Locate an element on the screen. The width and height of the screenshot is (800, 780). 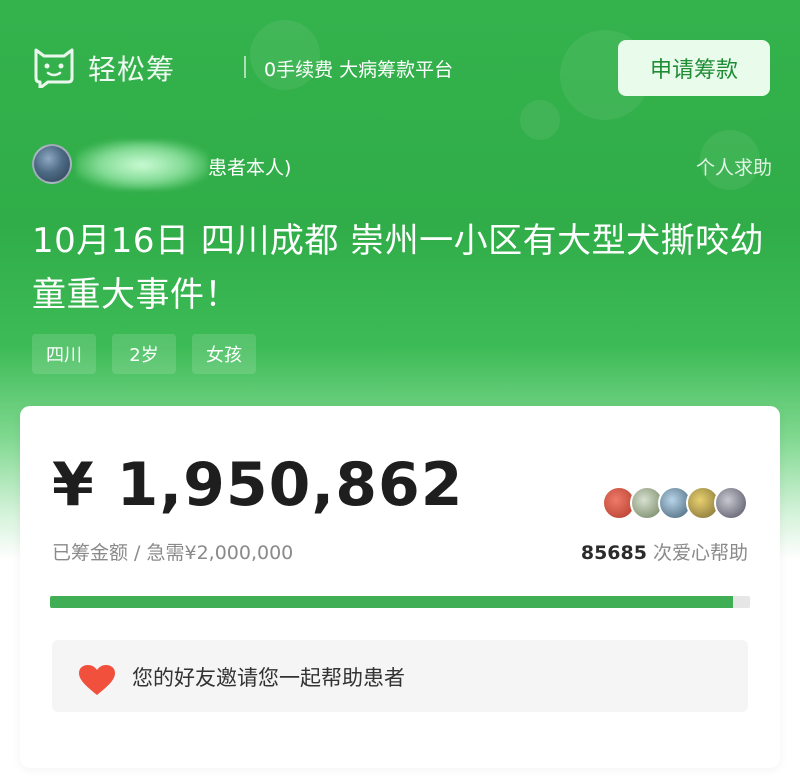
helper-count: 85685 次爱心帮助 is located at coordinates (664, 551).